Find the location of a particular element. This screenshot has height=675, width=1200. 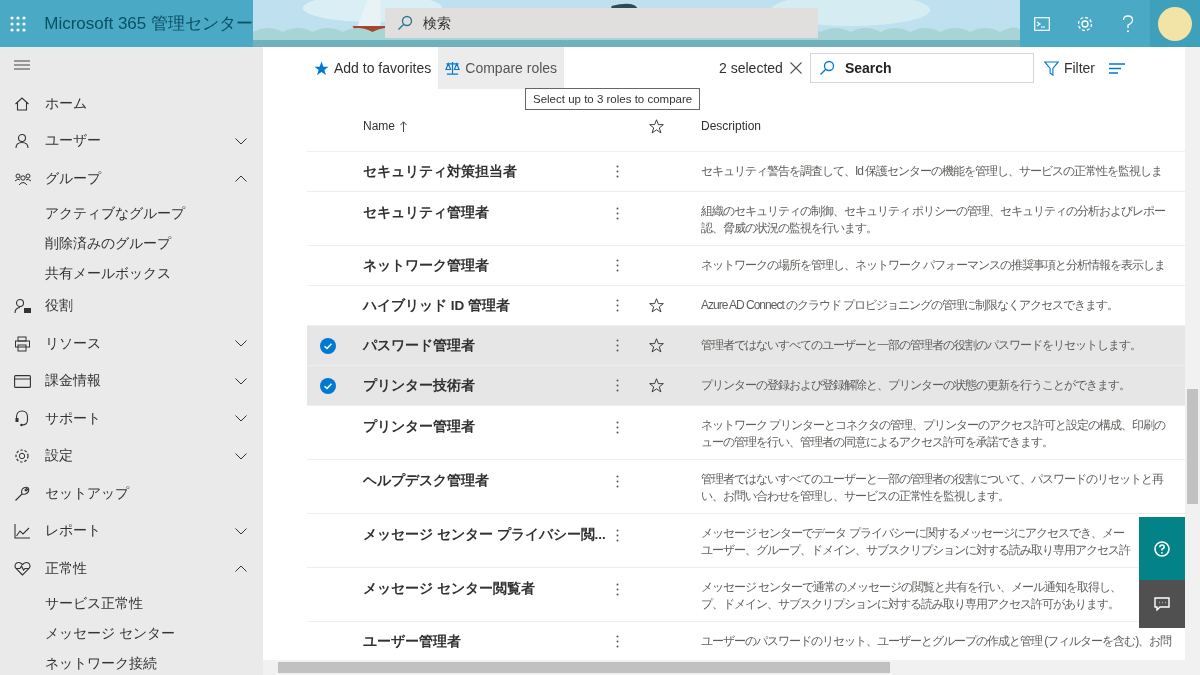

help-button is located at coordinates (1162, 548).